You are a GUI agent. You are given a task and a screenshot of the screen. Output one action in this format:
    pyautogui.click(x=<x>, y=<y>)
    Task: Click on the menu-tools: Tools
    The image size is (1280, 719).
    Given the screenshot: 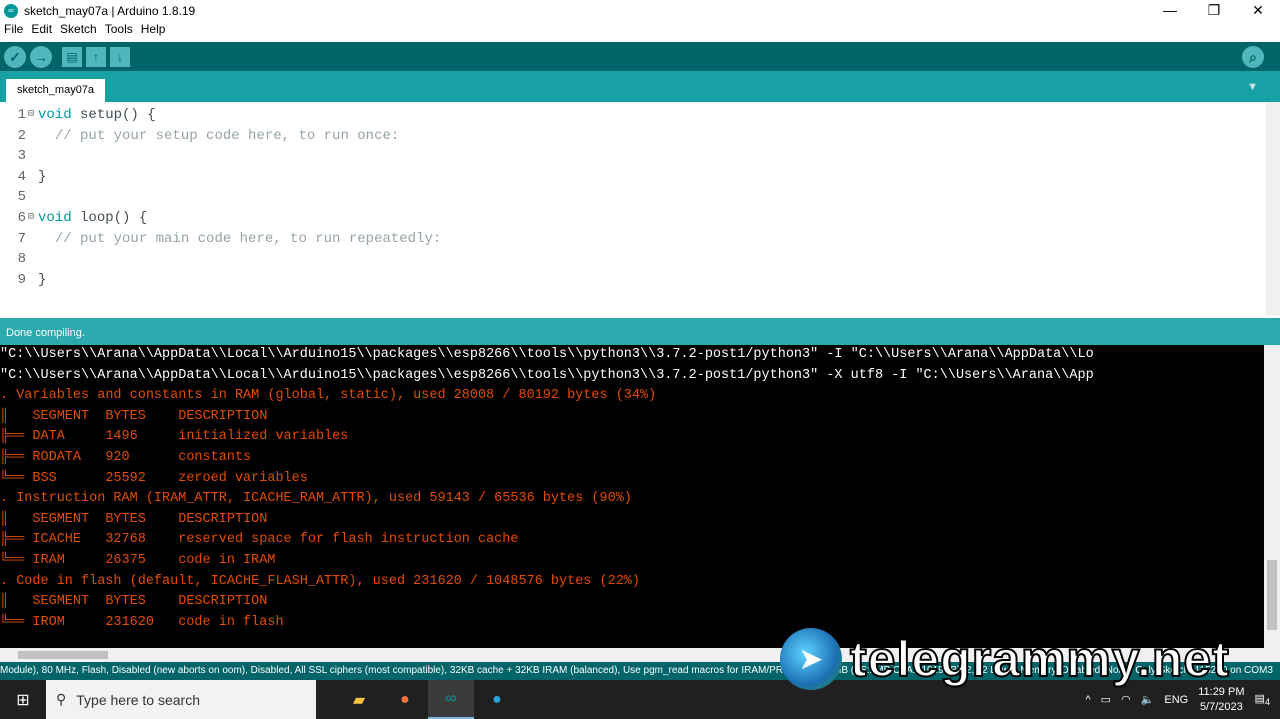 What is the action you would take?
    pyautogui.click(x=119, y=31)
    